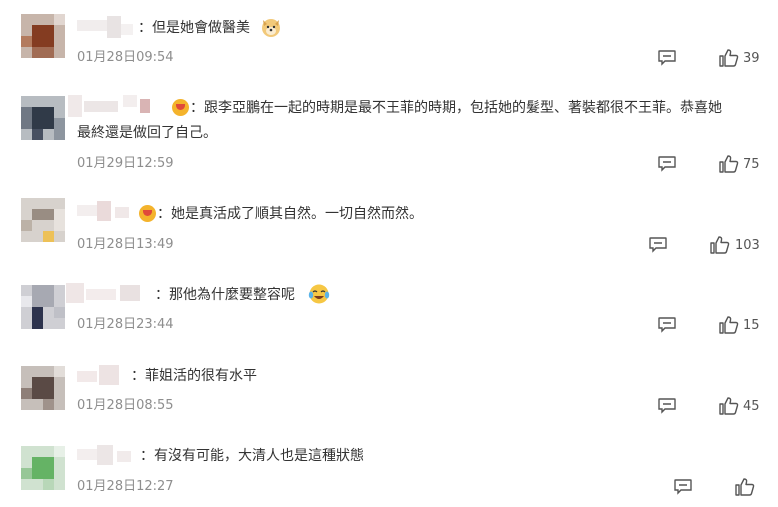 The image size is (778, 507). What do you see at coordinates (125, 486) in the screenshot?
I see `timestamp: 01月28日12:27` at bounding box center [125, 486].